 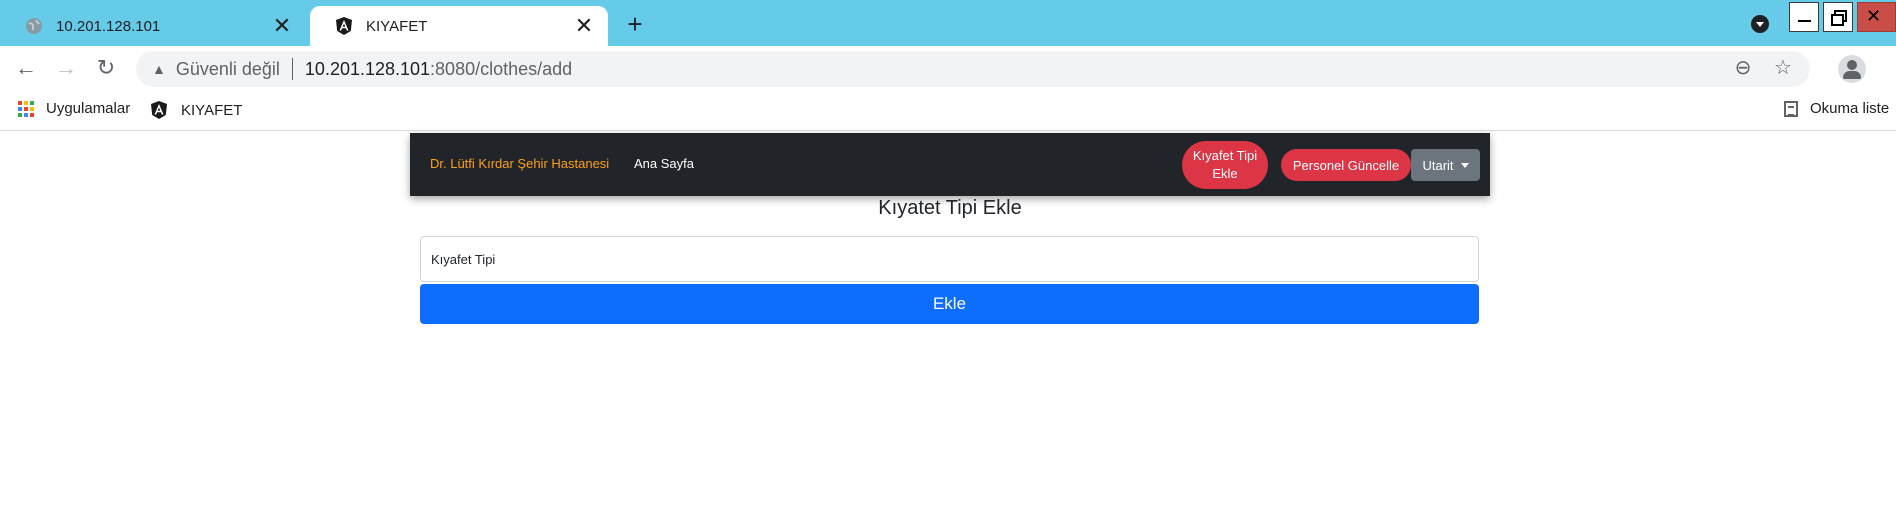 I want to click on warning-icon: ▲, so click(x=159, y=69).